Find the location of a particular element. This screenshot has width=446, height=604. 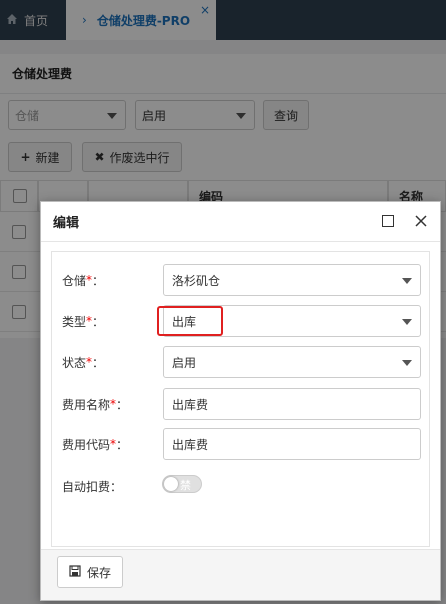

status-field-label: 状态 *： is located at coordinates (83, 362).